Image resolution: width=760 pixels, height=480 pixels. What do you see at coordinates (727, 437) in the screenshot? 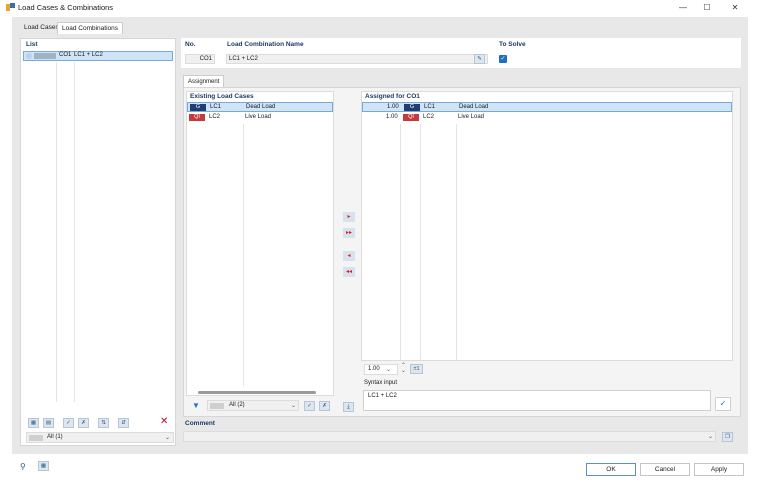
I see `comment-copy-icon: ❐` at bounding box center [727, 437].